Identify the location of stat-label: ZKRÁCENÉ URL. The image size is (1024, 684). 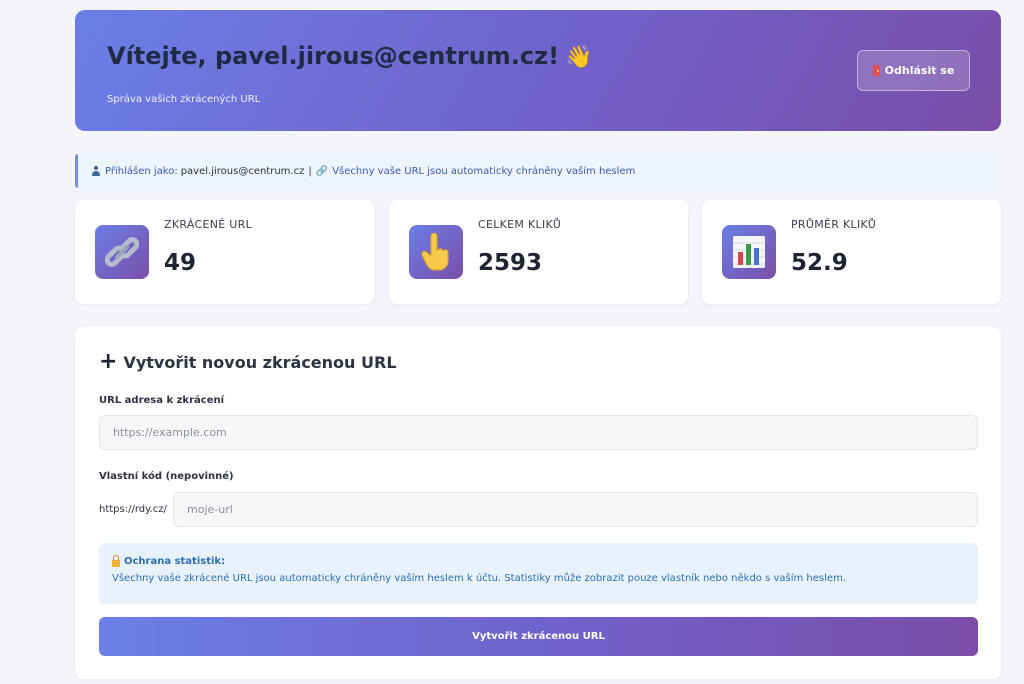
(208, 224).